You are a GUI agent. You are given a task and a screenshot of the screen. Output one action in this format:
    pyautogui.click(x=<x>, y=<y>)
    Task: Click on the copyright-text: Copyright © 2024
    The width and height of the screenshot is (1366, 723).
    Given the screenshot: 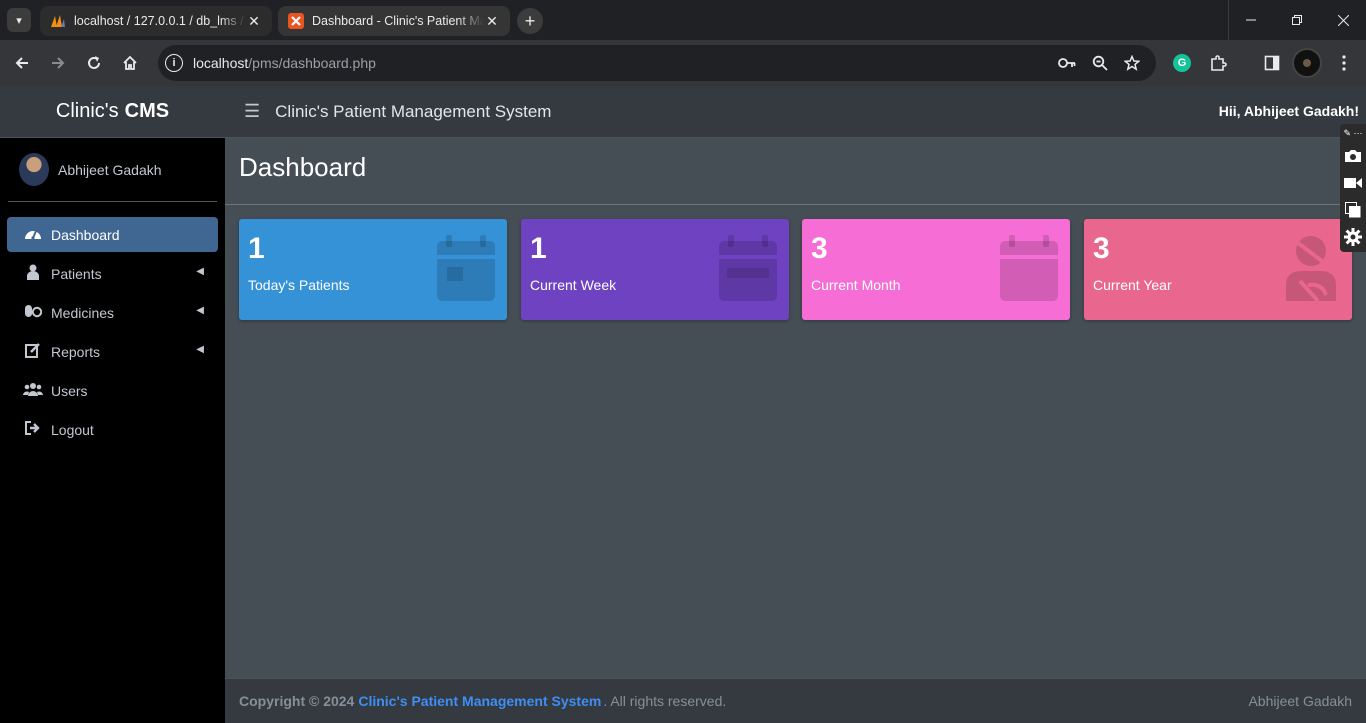 What is the action you would take?
    pyautogui.click(x=297, y=701)
    